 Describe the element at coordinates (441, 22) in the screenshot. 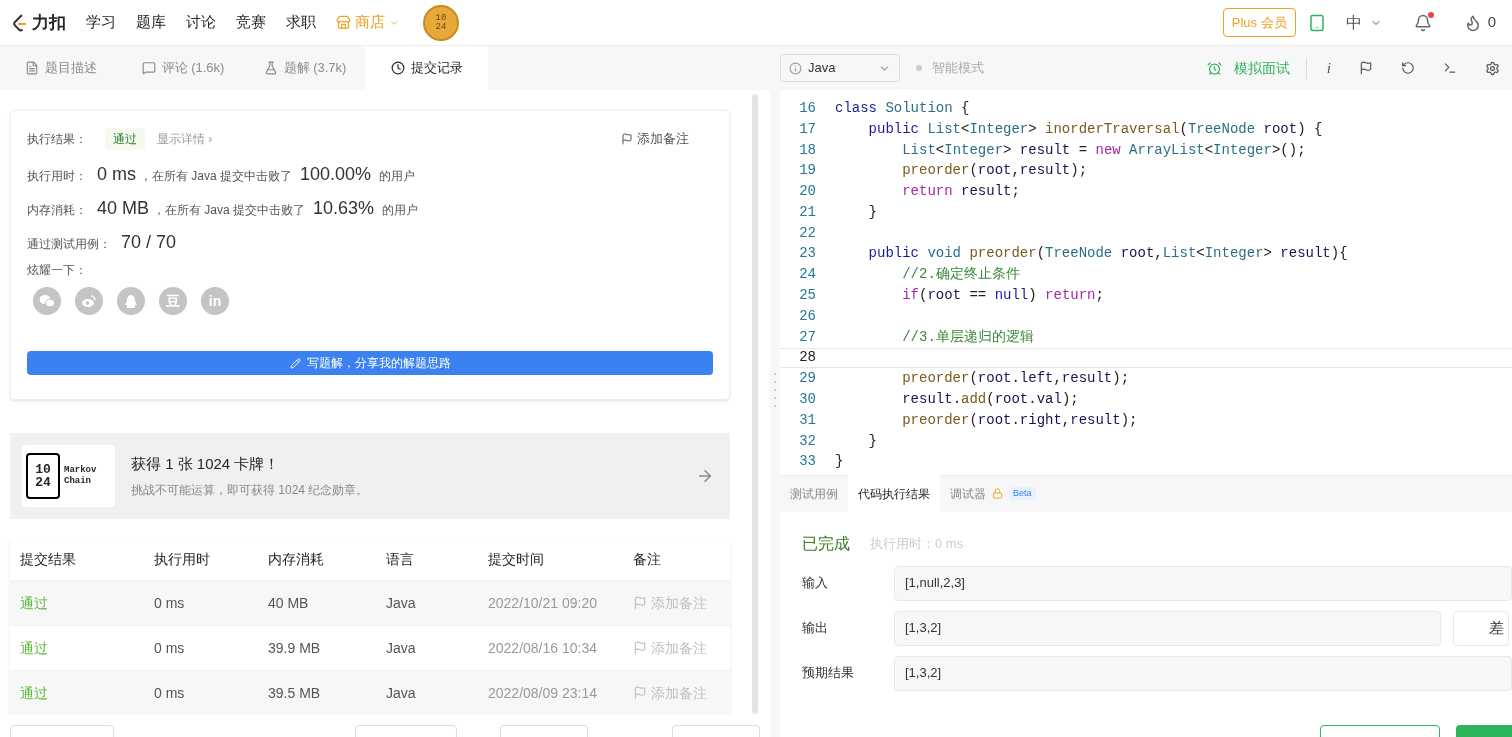

I see `coin-icon: 10 24` at that location.